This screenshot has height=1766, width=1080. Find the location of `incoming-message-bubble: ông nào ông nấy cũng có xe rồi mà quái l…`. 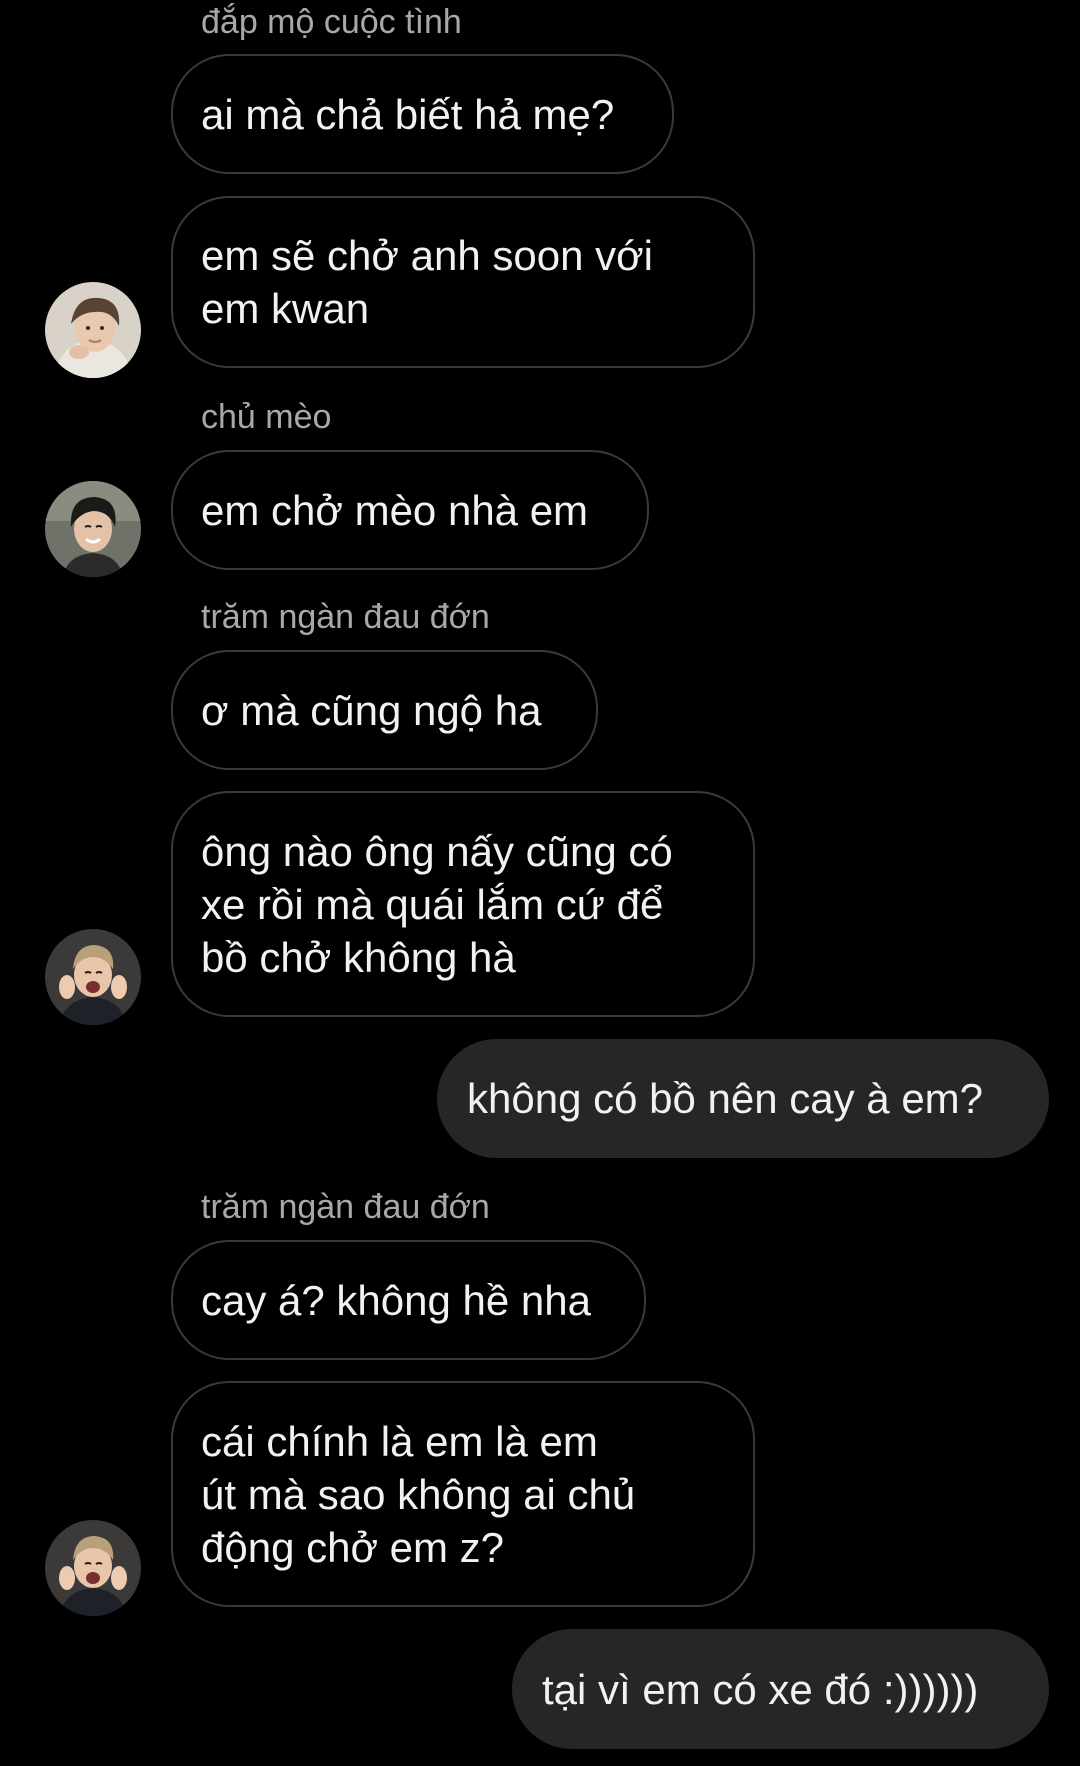

incoming-message-bubble: ông nào ông nấy cũng có xe rồi mà quái l… is located at coordinates (463, 904).